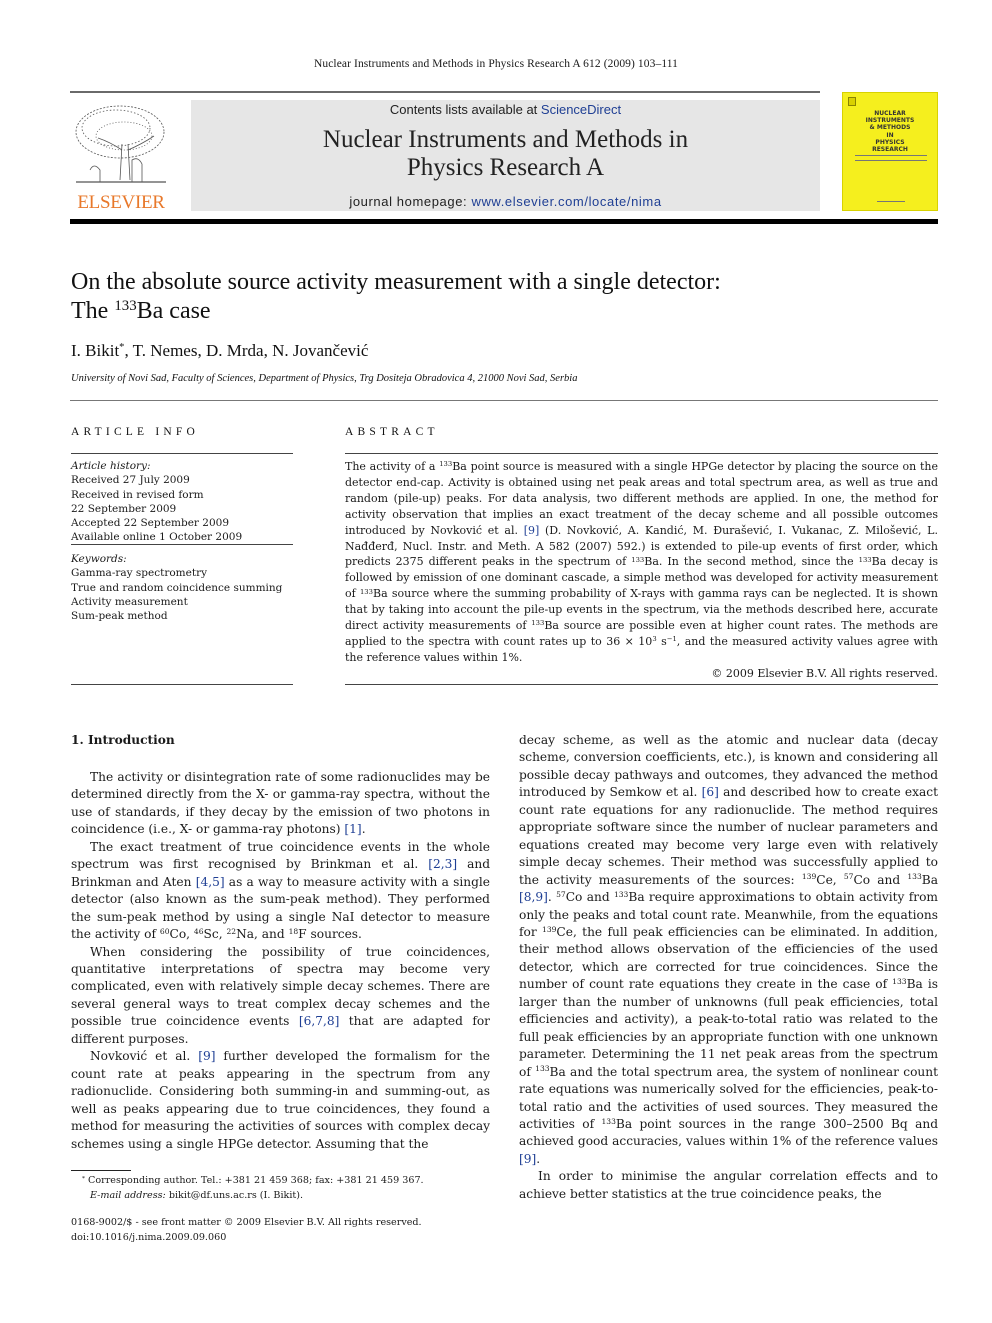 The width and height of the screenshot is (992, 1323). Describe the element at coordinates (135, 432) in the screenshot. I see `article-info-heading: ARTICLE INFO` at that location.